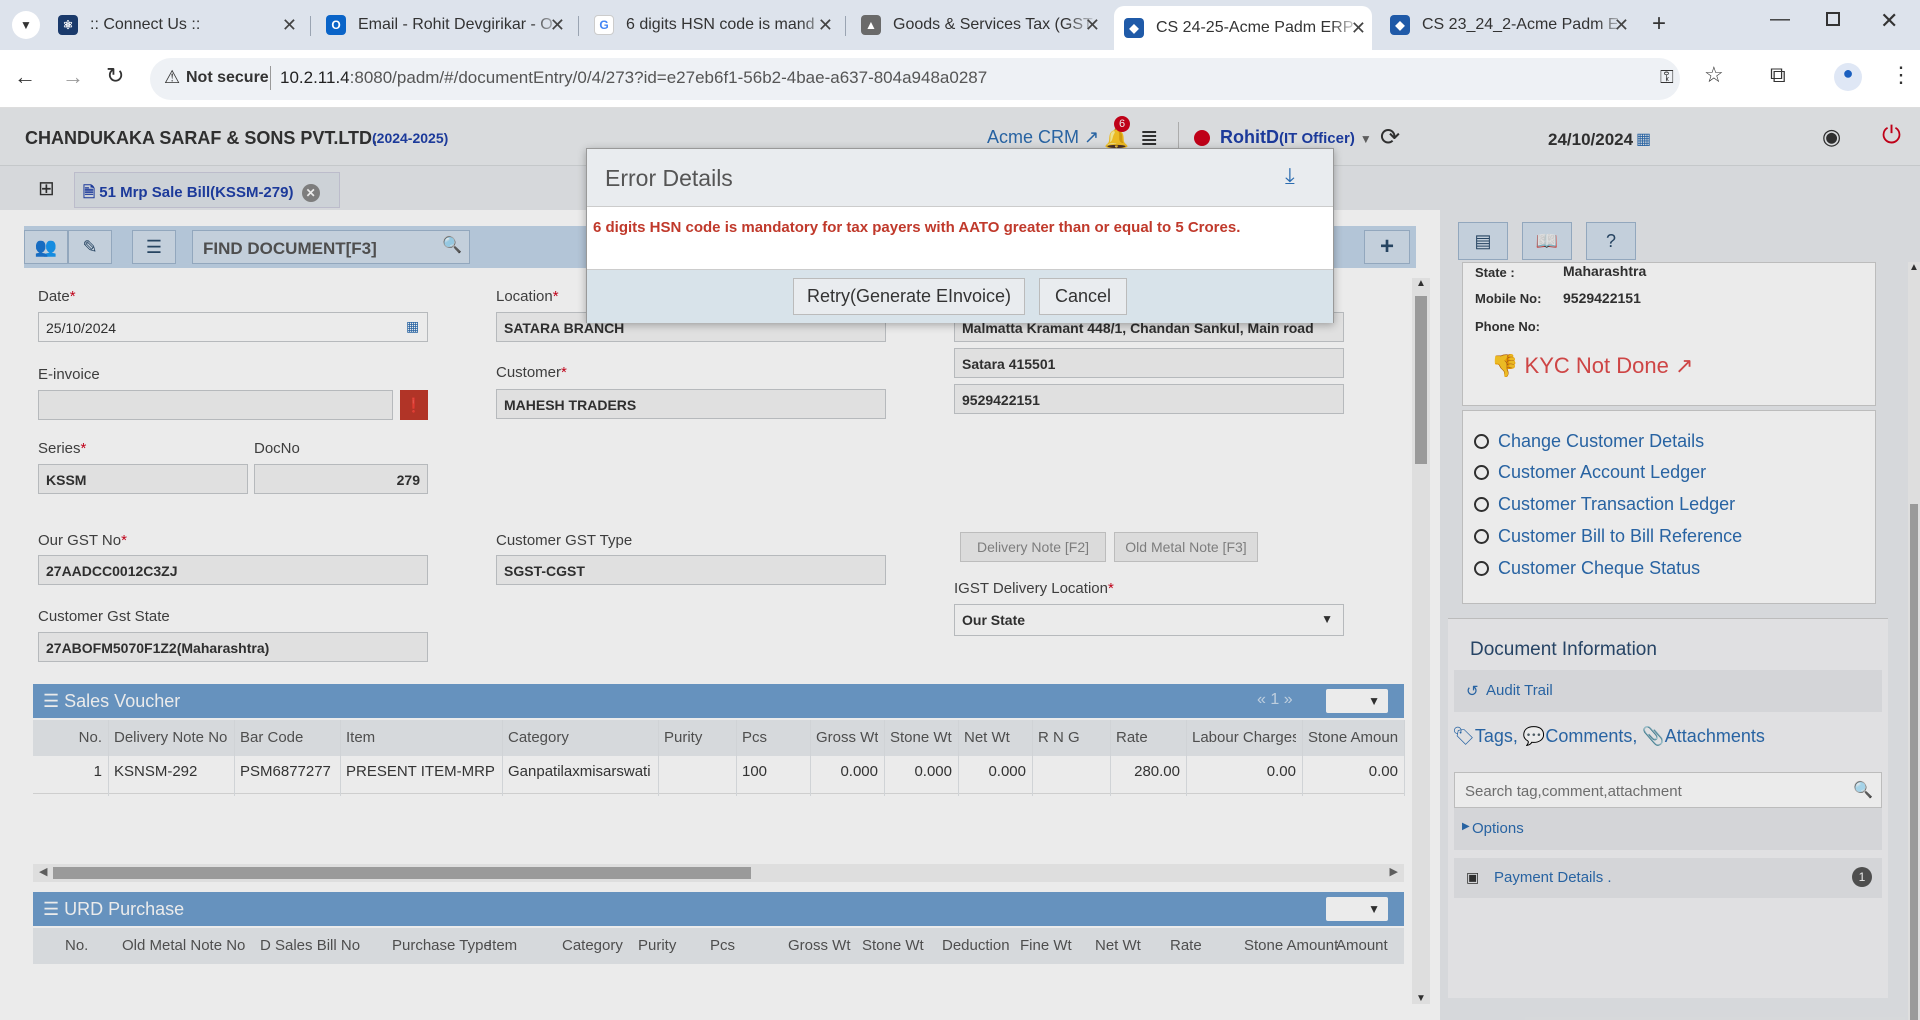 The height and width of the screenshot is (1020, 1920). What do you see at coordinates (26, 25) in the screenshot?
I see `tab-list-dropdown-icon: ▼` at bounding box center [26, 25].